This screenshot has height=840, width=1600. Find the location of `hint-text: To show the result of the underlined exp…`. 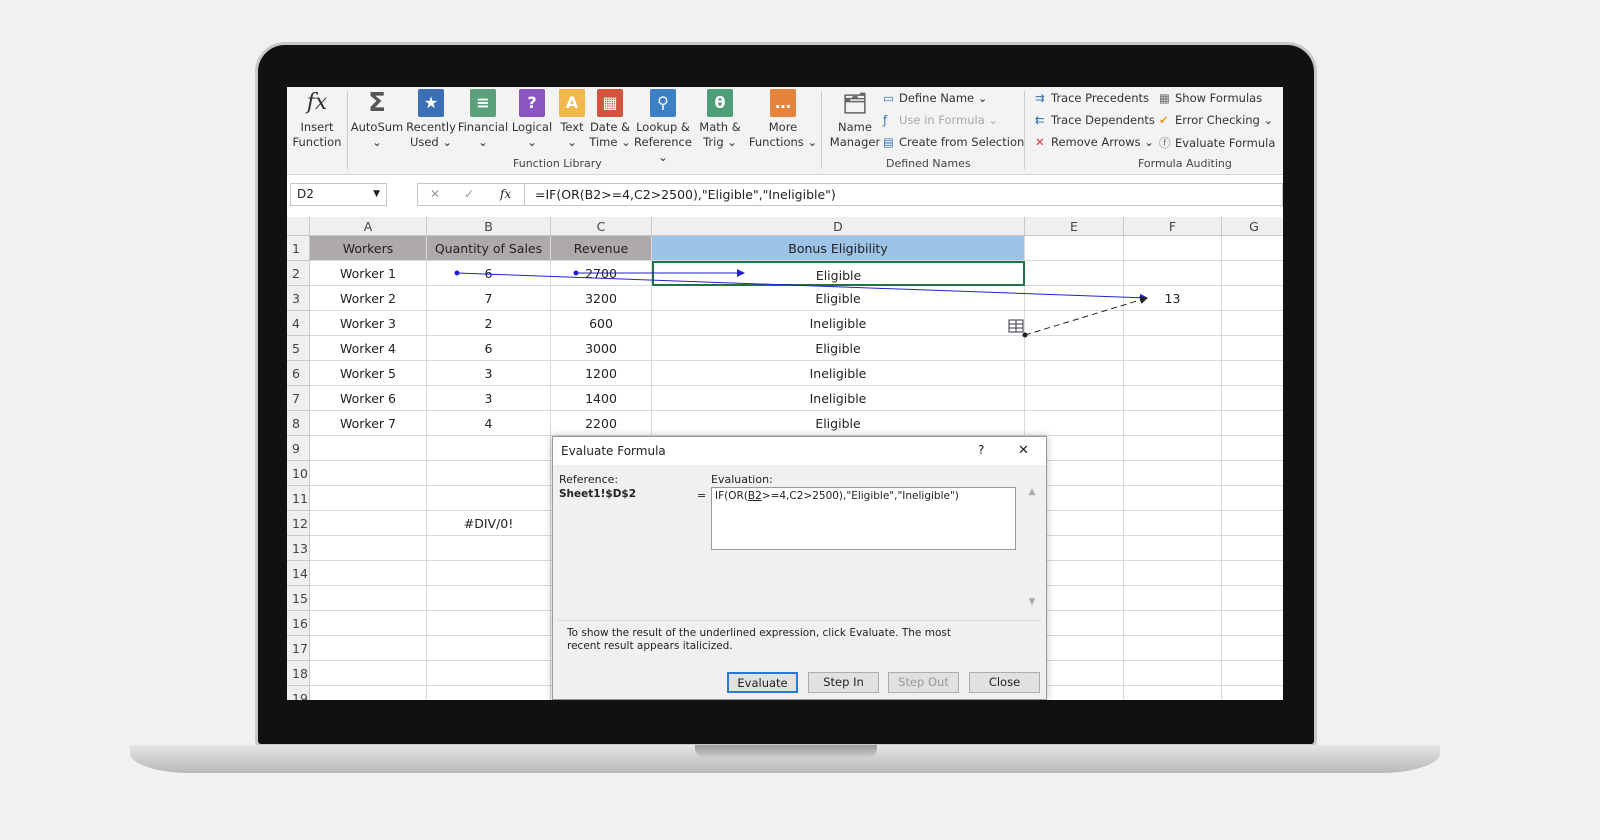

hint-text: To show the result of the underlined exp… is located at coordinates (759, 639).